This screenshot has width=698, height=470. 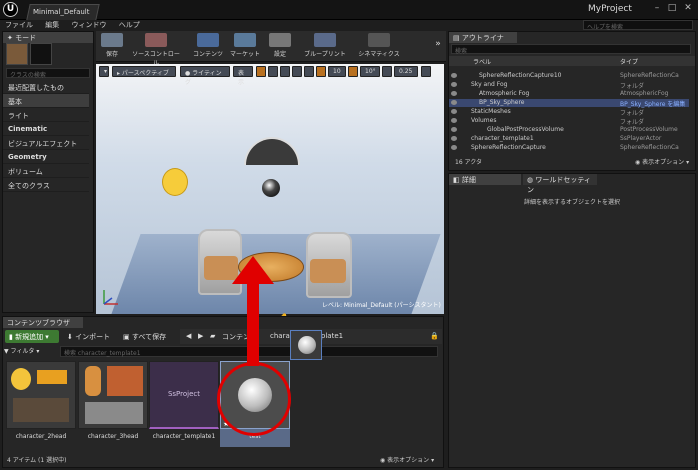 What do you see at coordinates (175, 182) in the screenshot?
I see `character-duck-actor` at bounding box center [175, 182].